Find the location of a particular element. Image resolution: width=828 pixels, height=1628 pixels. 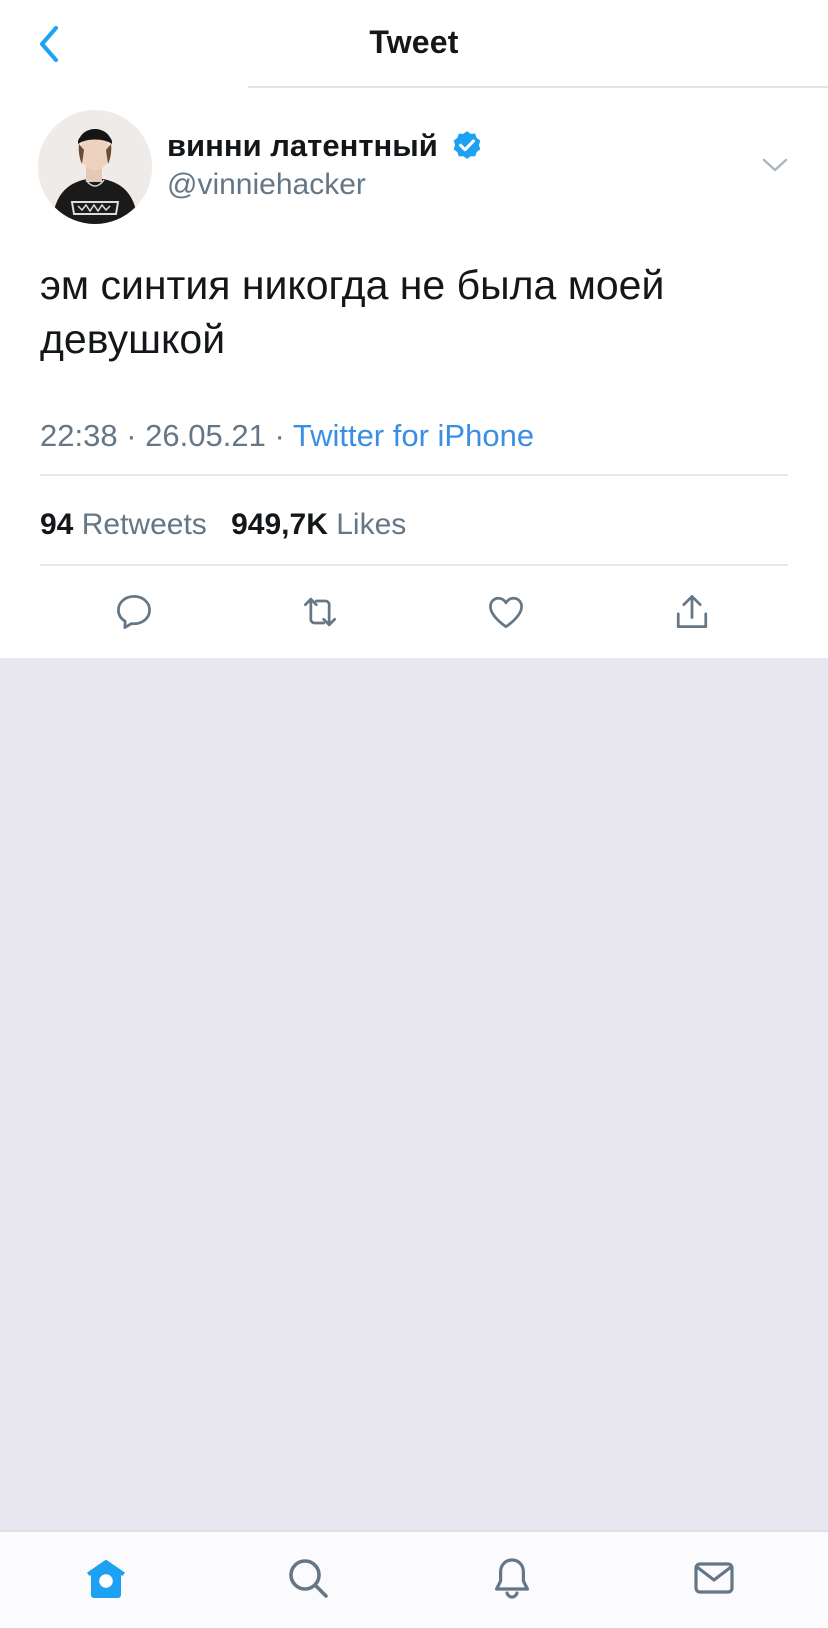

page-title: Tweet is located at coordinates (414, 42).